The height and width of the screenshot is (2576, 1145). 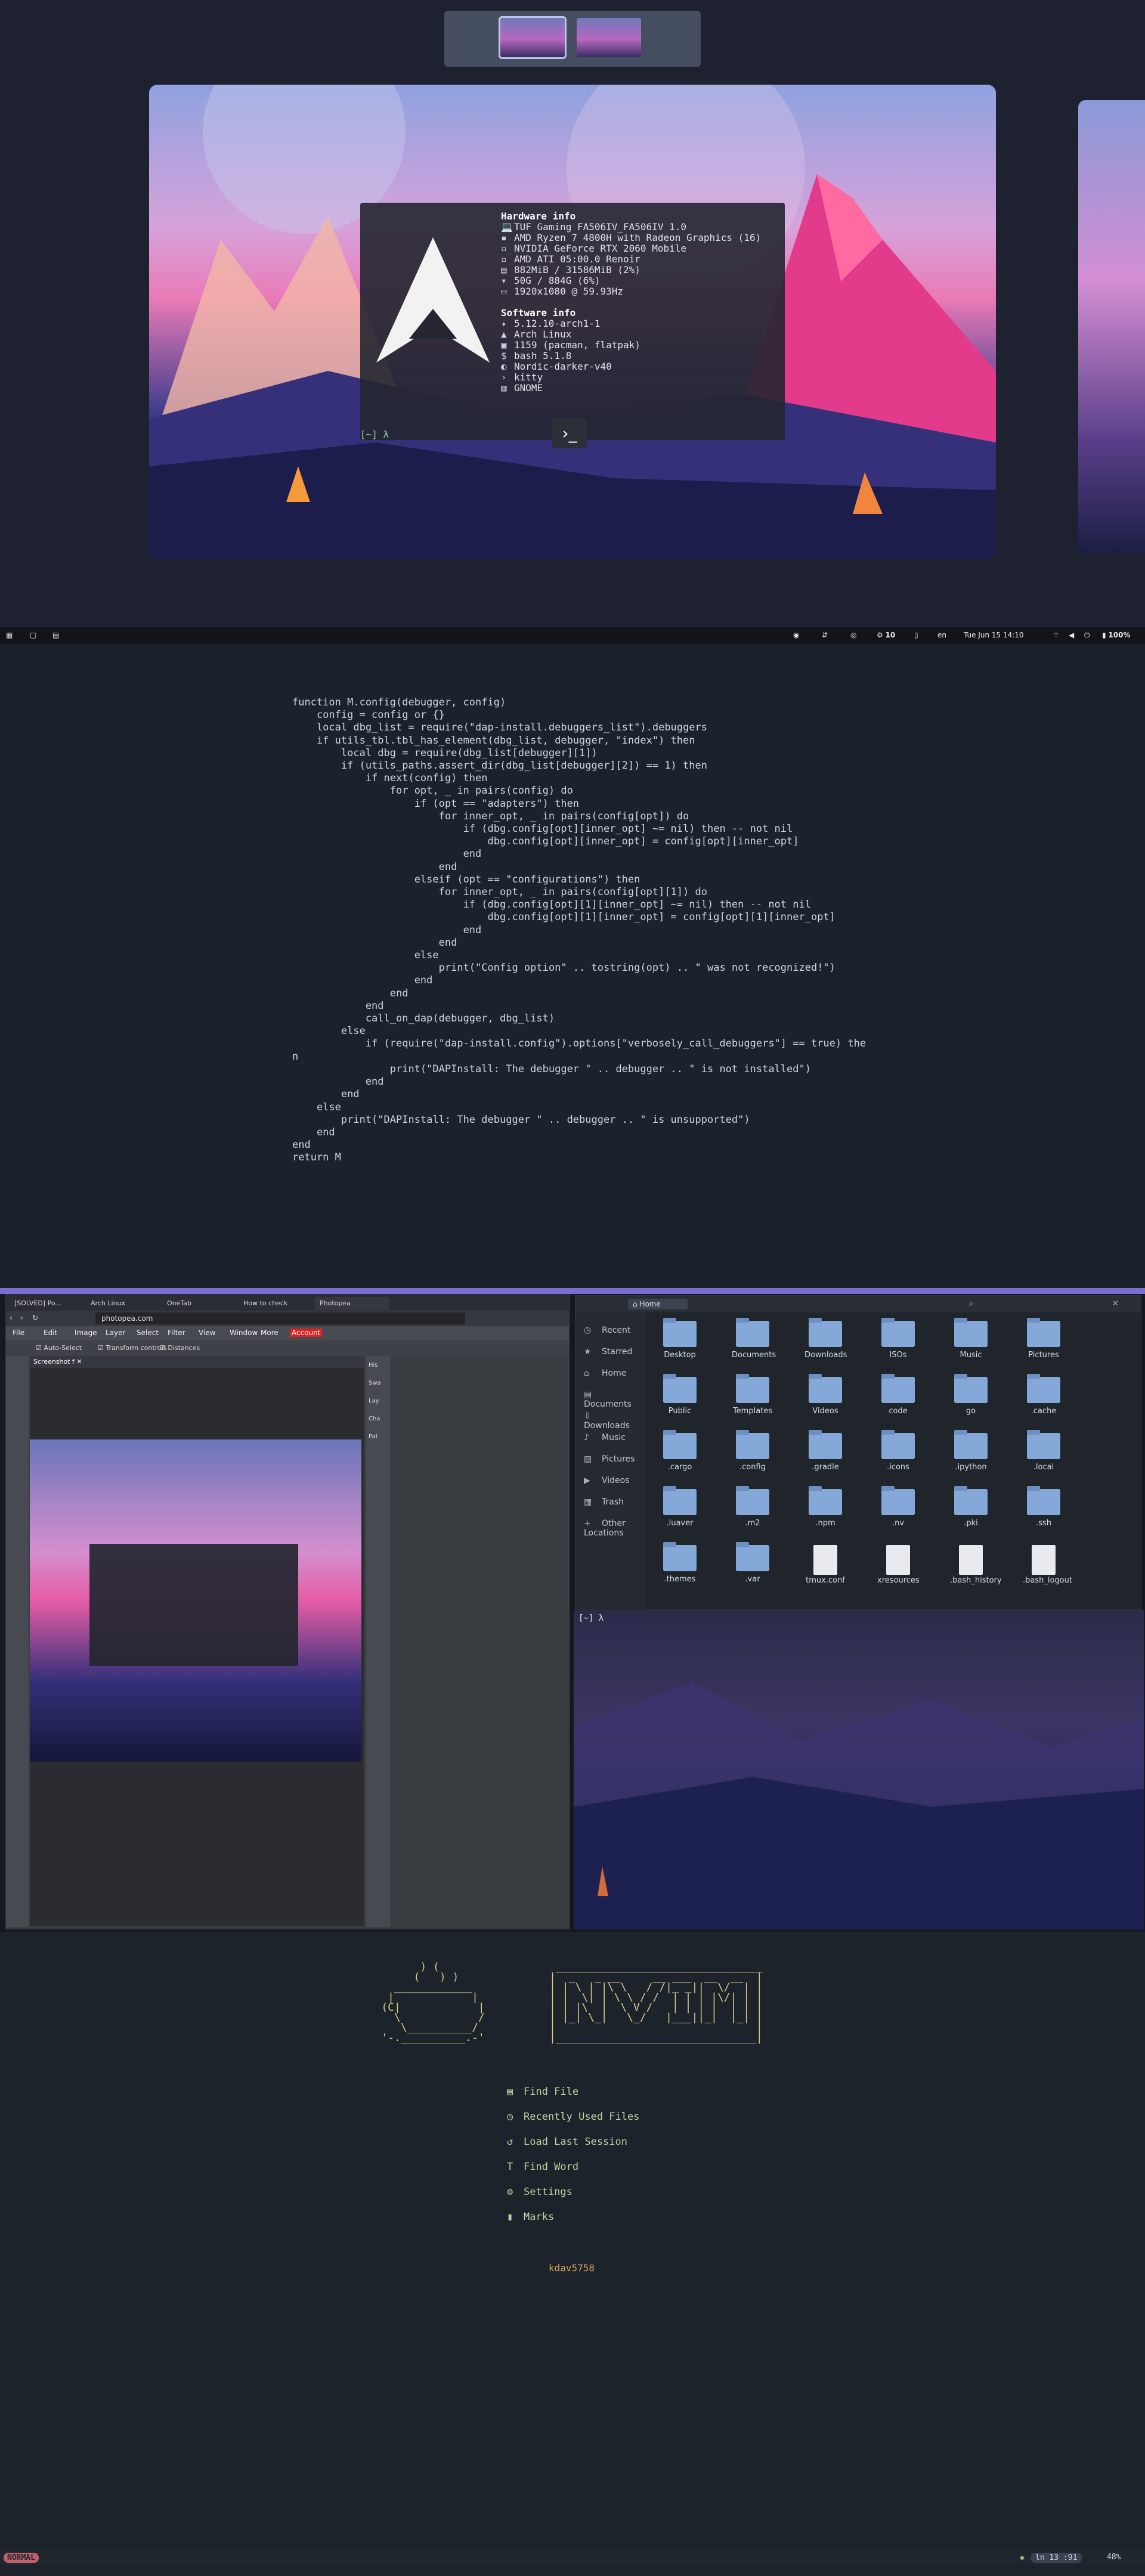 What do you see at coordinates (197, 1647) in the screenshot?
I see `canvas-area` at bounding box center [197, 1647].